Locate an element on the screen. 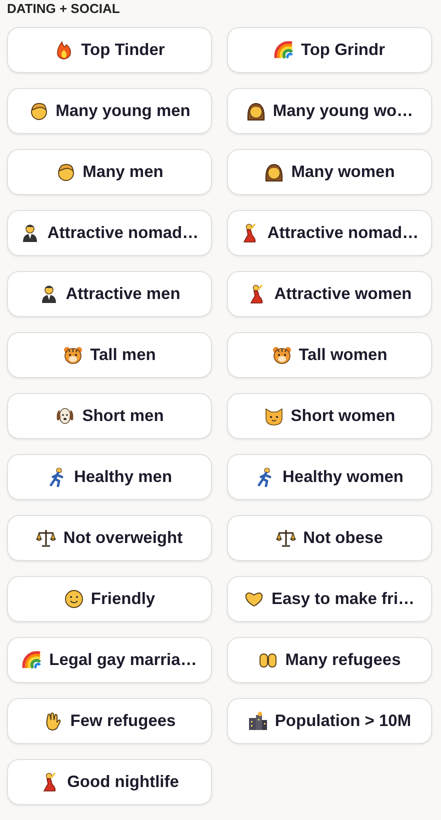 This screenshot has height=820, width=441. filter-button: Few refugees is located at coordinates (109, 721).